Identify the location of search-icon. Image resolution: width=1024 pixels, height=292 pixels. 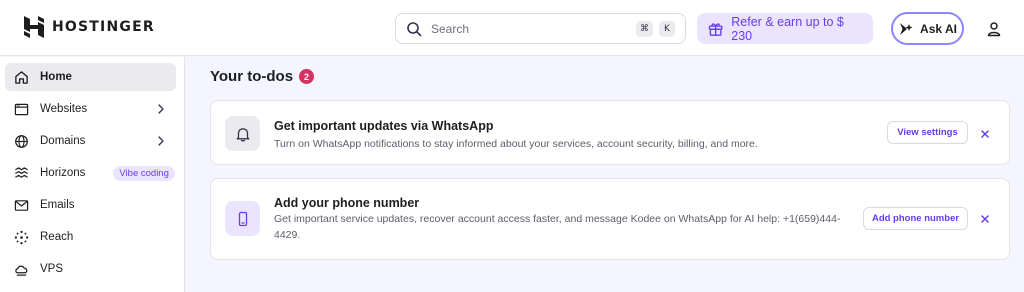
(414, 28).